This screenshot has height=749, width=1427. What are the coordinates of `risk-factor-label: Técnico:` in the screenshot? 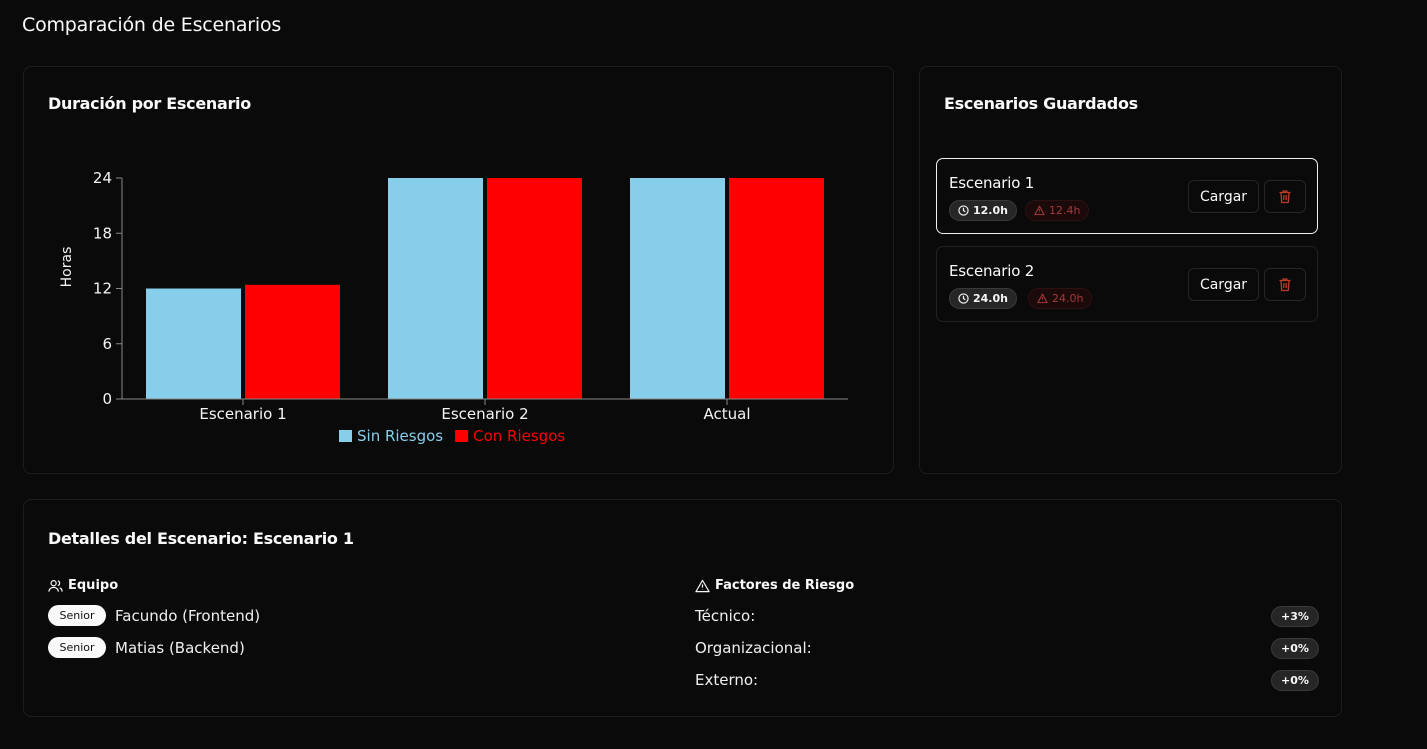 It's located at (725, 616).